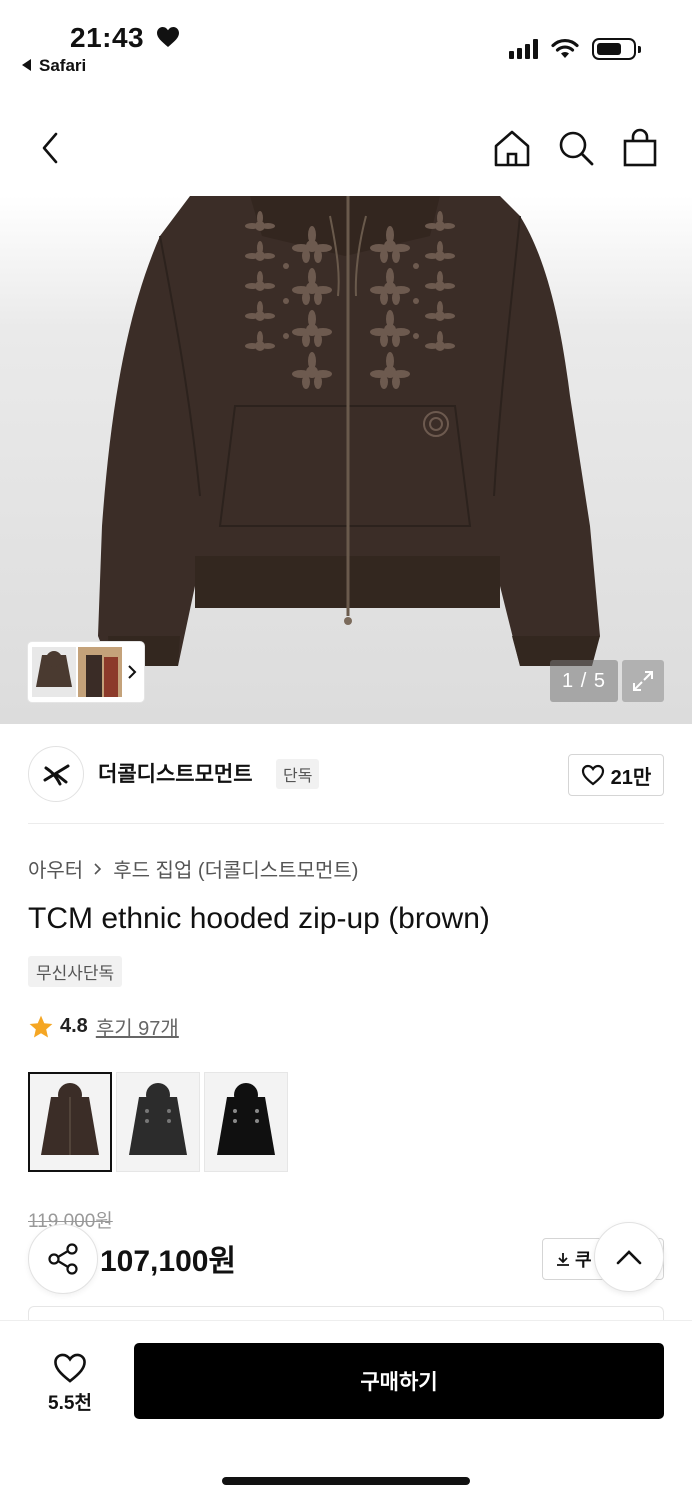  I want to click on brand-logo-icon, so click(56, 775).